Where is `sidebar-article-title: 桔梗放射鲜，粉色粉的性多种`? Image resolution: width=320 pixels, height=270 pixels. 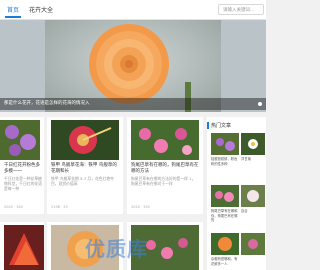
sidebar-article-title: 桔梗放射鲜，粉色粉的性多种 is located at coordinates (225, 161).